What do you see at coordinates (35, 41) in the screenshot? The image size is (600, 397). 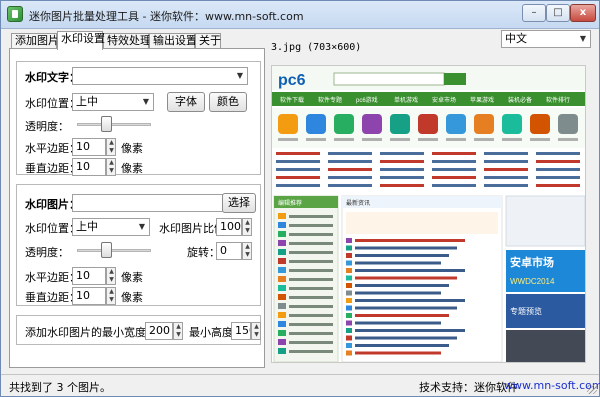 I see `tab-add-images: 添加图片` at bounding box center [35, 41].